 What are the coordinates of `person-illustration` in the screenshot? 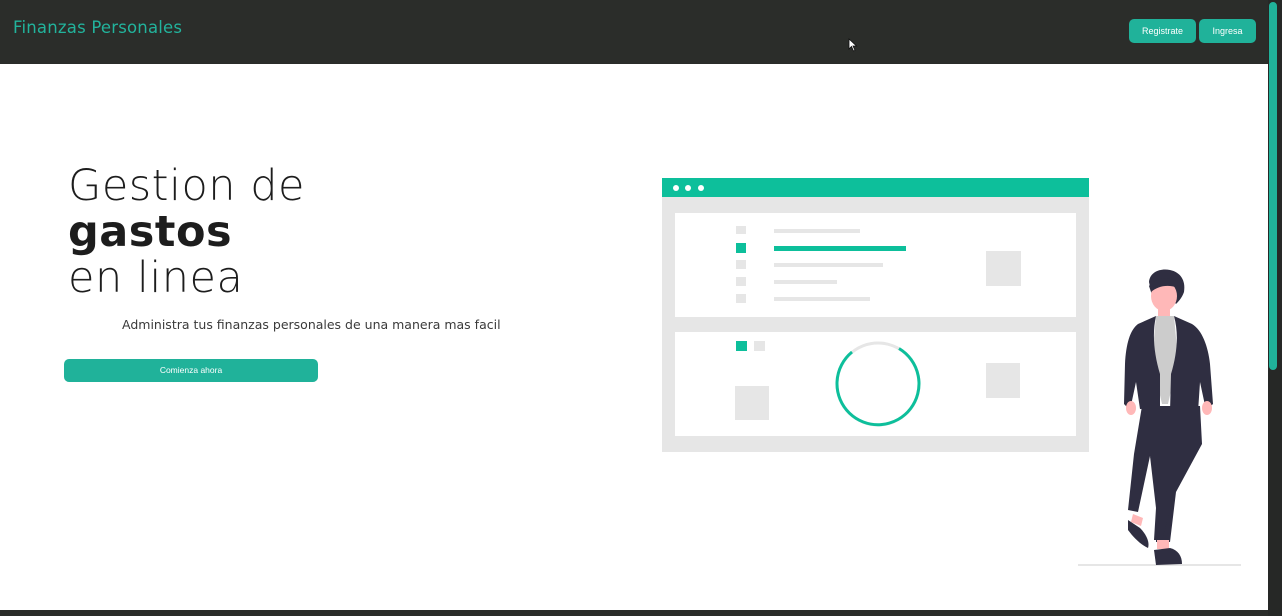 It's located at (1168, 417).